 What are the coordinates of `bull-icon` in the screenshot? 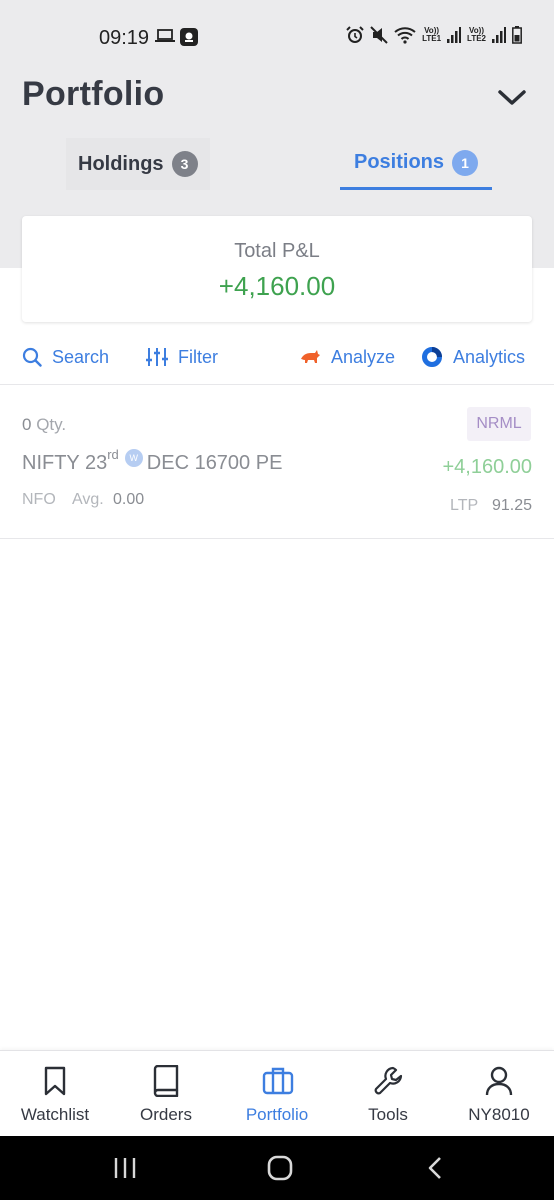 It's located at (310, 356).